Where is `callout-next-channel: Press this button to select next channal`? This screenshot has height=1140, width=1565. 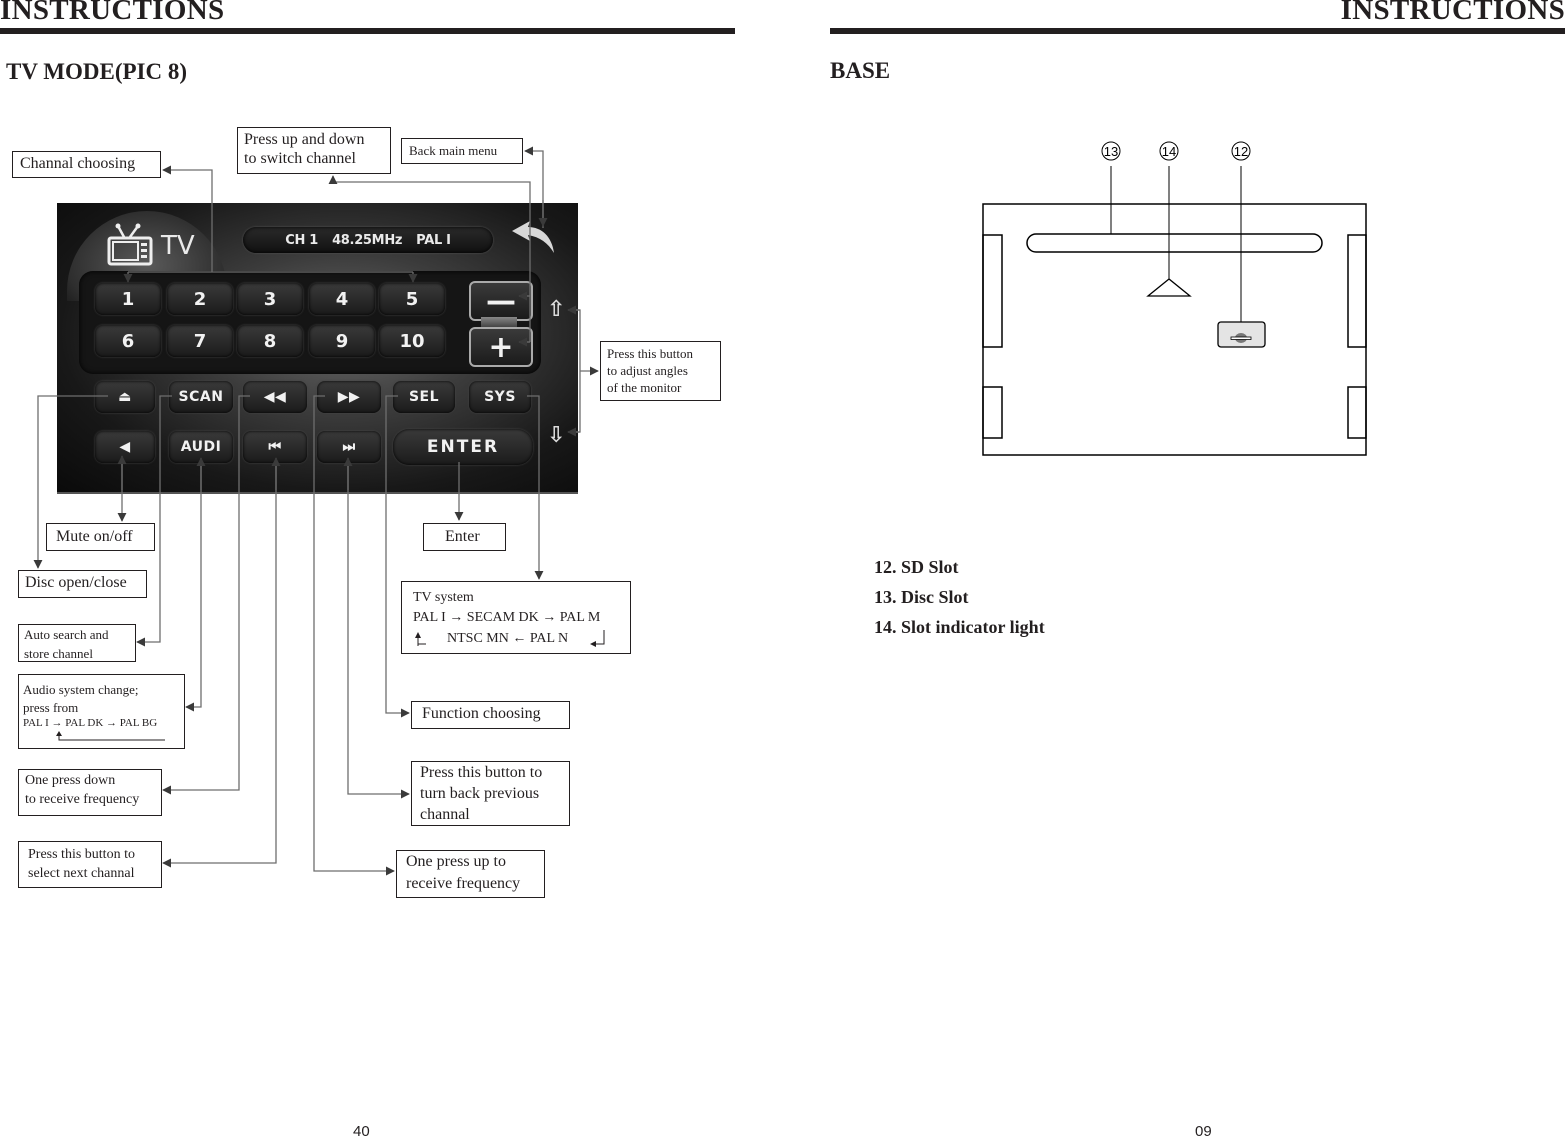 callout-next-channel: Press this button to select next channal is located at coordinates (90, 864).